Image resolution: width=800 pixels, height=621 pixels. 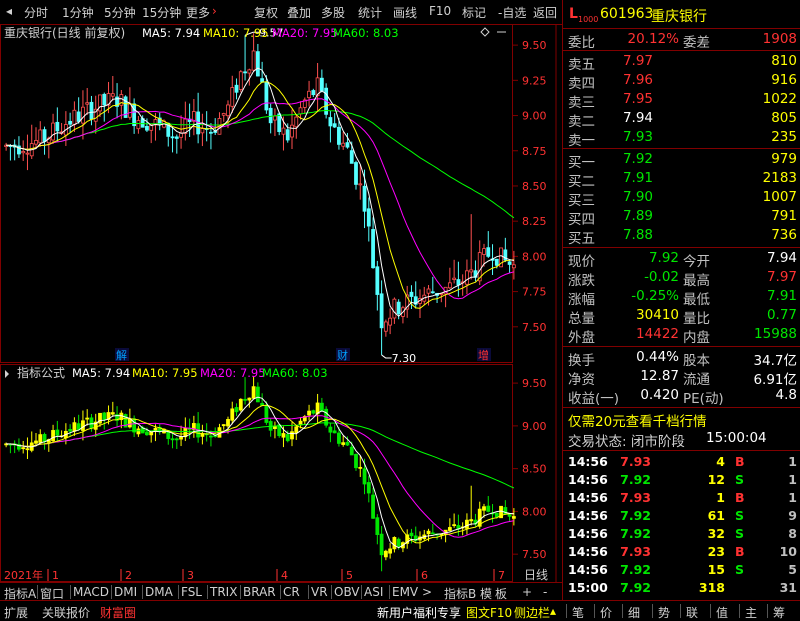 What do you see at coordinates (36, 12) in the screenshot?
I see `toolbar-minute-button: 分时` at bounding box center [36, 12].